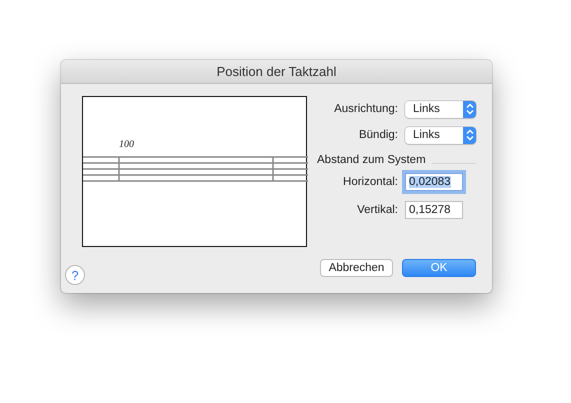 Image resolution: width=571 pixels, height=403 pixels. Describe the element at coordinates (126, 144) in the screenshot. I see `measure-number: 100` at that location.